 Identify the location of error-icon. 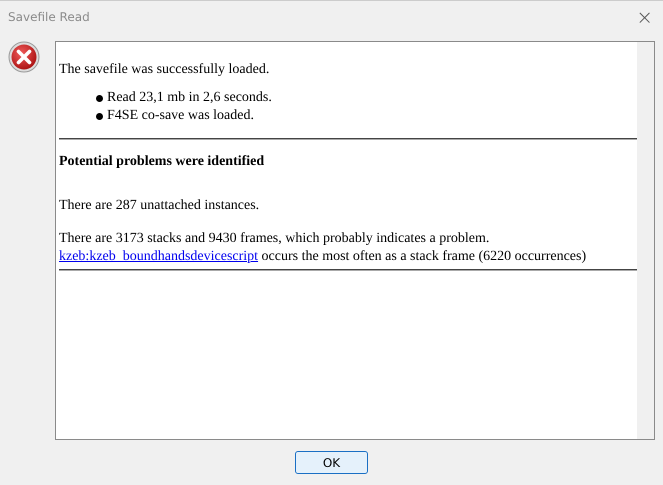
(24, 57).